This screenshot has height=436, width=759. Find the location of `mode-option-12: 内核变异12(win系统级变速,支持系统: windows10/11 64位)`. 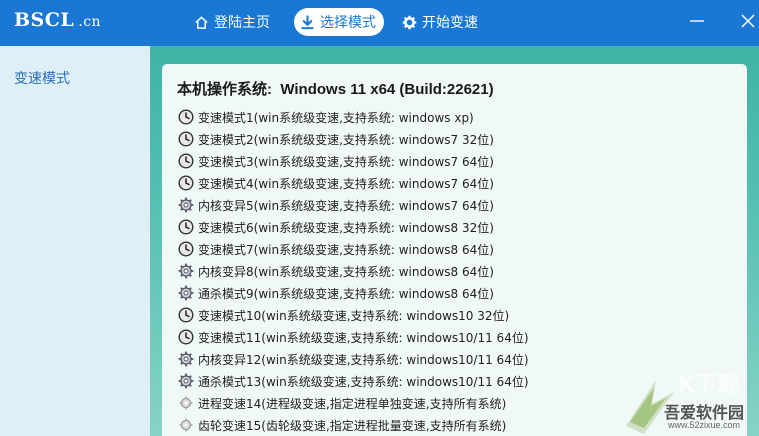

mode-option-12: 内核变异12(win系统级变速,支持系统: windows10/11 64位) is located at coordinates (353, 359).